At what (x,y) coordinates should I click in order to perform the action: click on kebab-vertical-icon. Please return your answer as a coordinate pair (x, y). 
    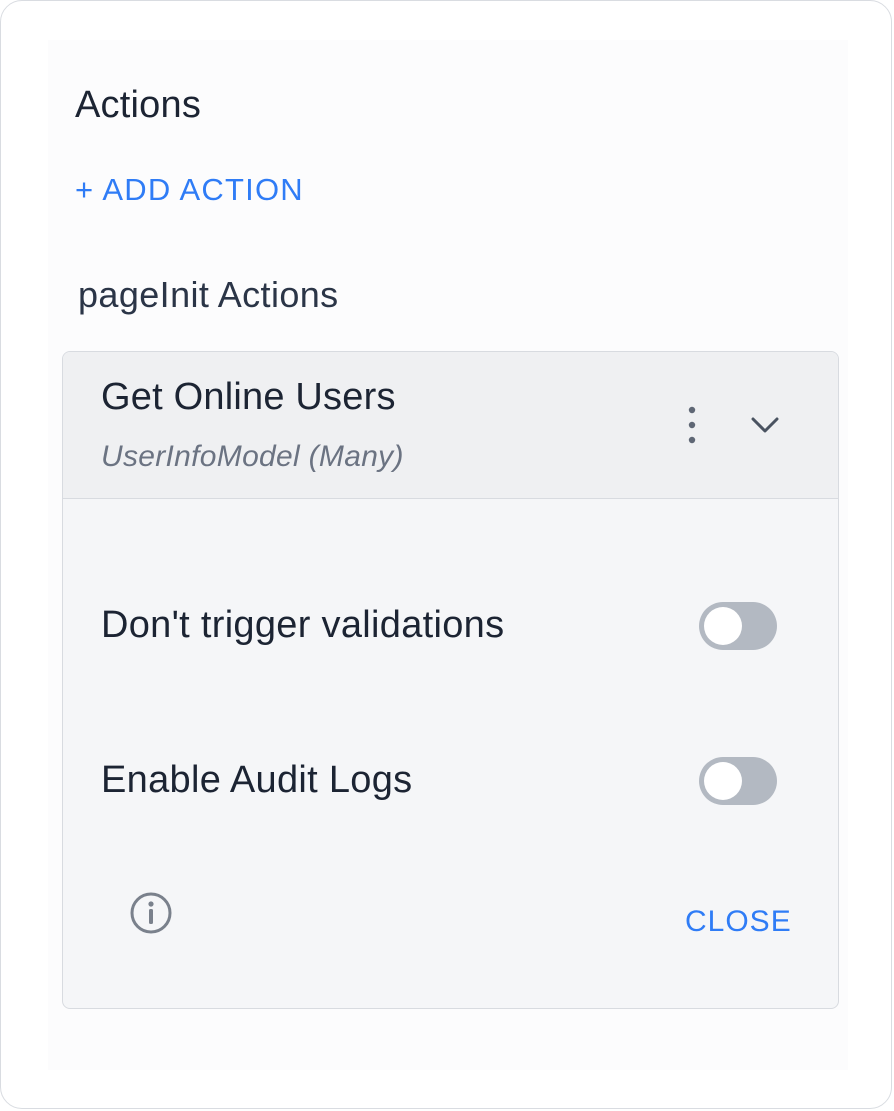
    Looking at the image, I should click on (692, 426).